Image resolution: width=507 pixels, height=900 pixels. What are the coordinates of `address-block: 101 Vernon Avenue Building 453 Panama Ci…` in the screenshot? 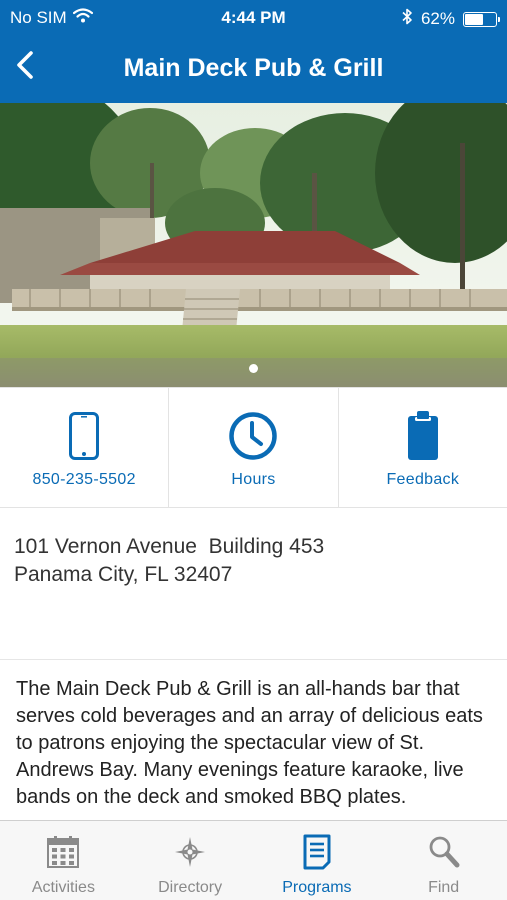 It's located at (169, 561).